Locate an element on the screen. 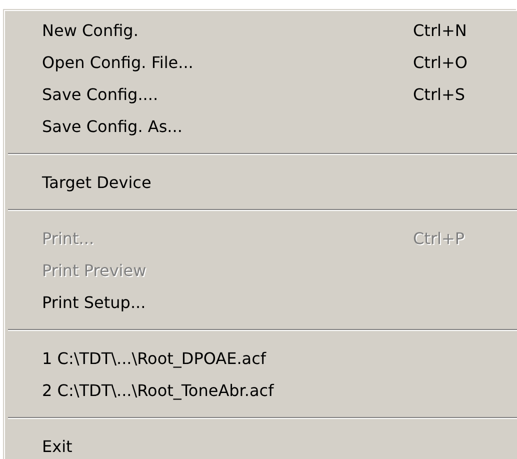 The width and height of the screenshot is (517, 459). menu-item: Target Device is located at coordinates (261, 182).